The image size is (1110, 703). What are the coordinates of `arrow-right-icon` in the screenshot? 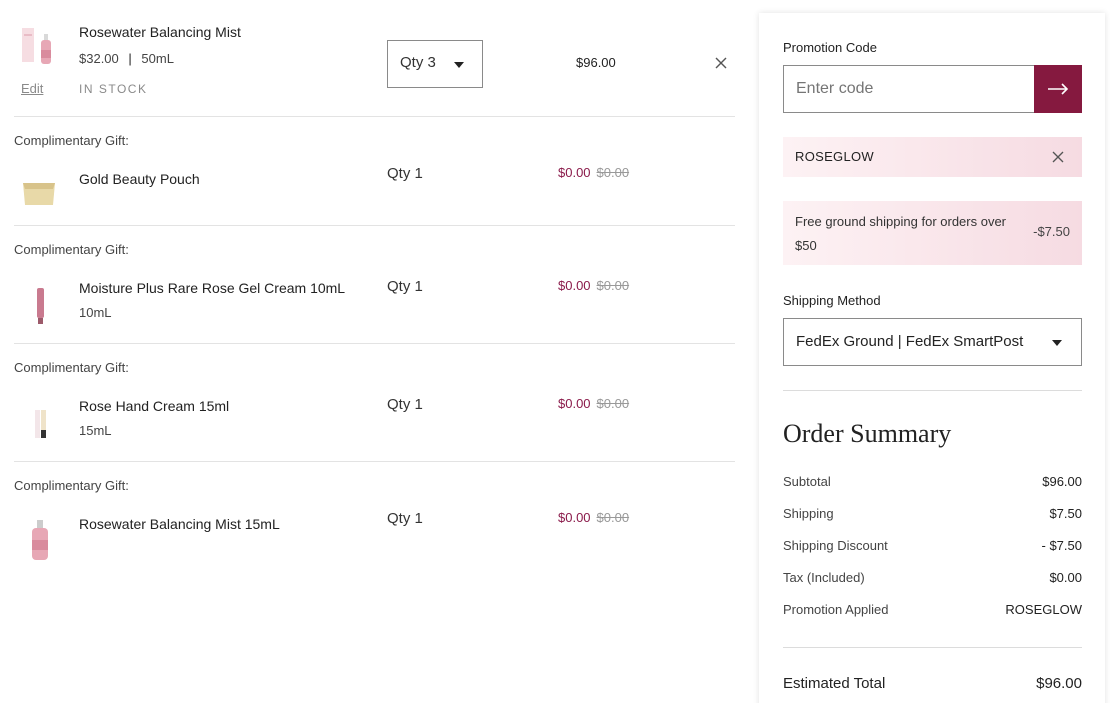 It's located at (1058, 89).